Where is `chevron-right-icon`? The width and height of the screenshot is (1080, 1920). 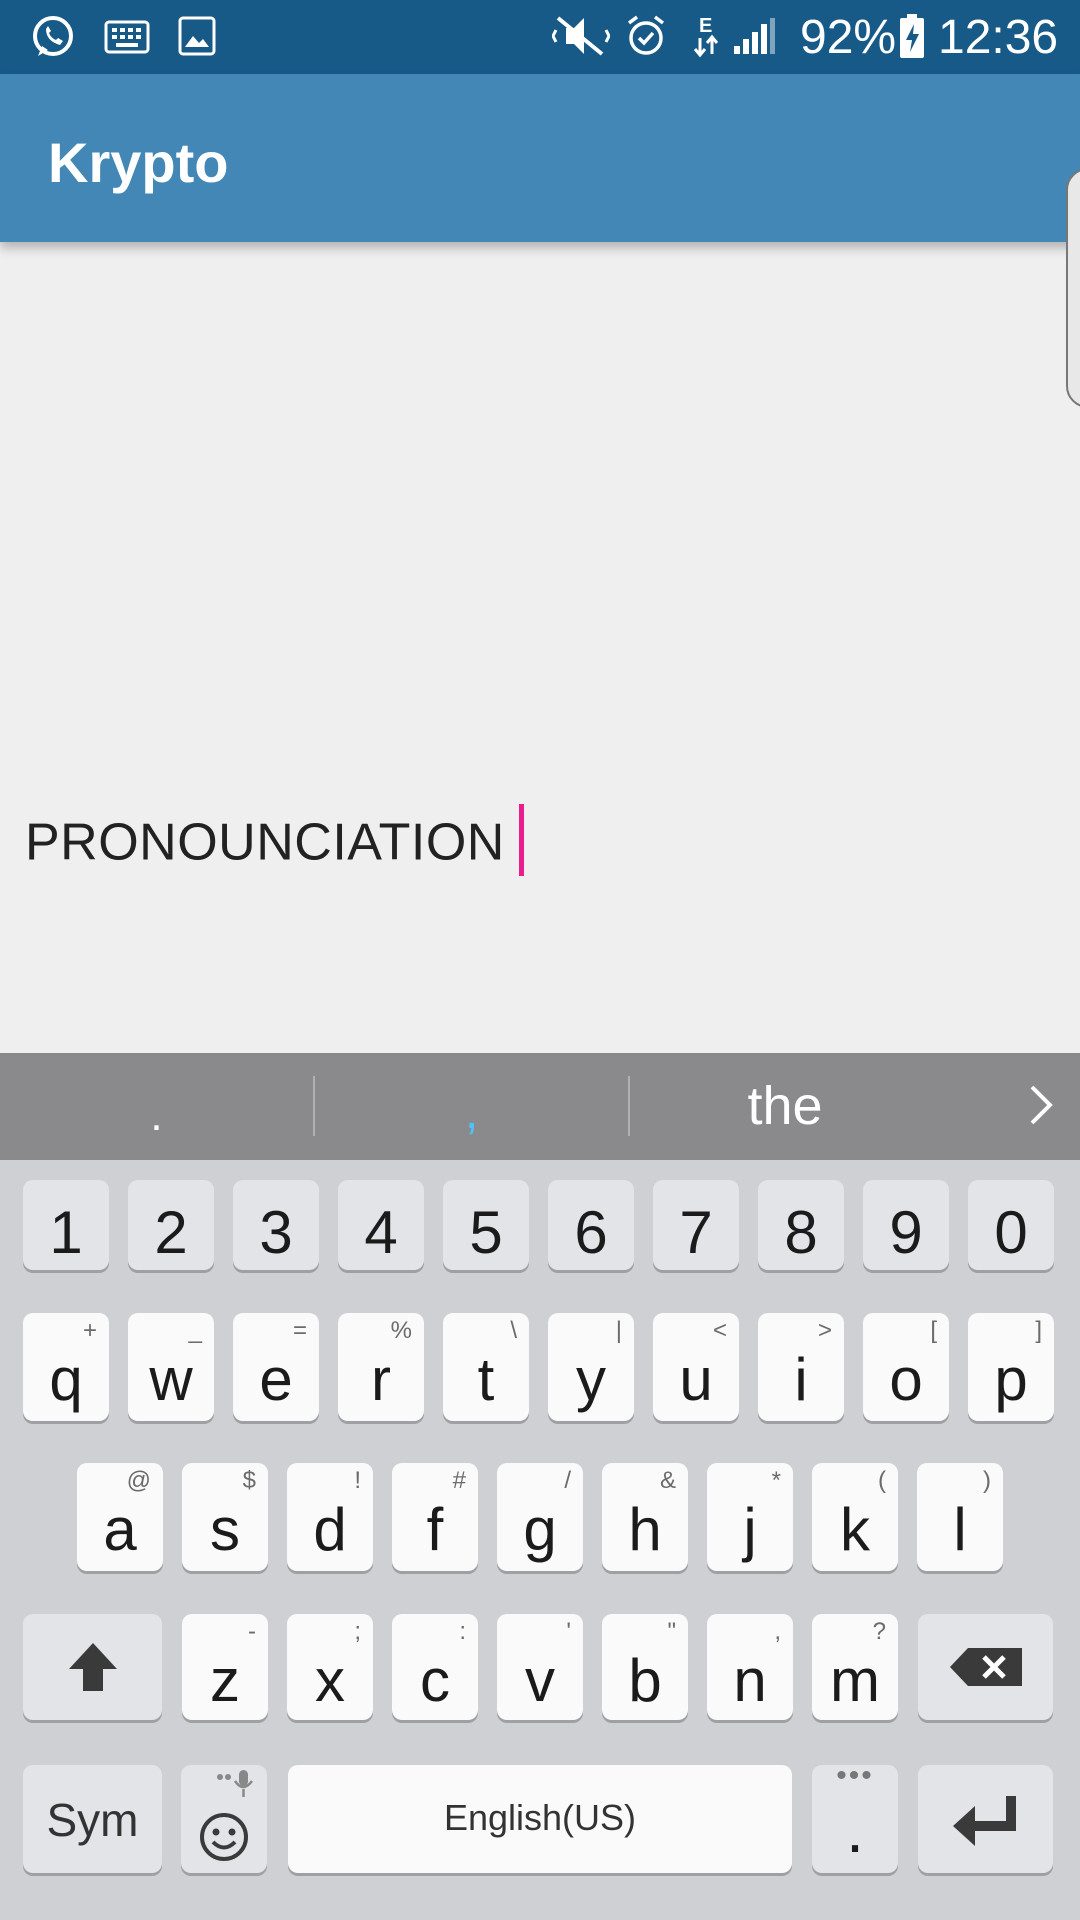
chevron-right-icon is located at coordinates (1041, 1105).